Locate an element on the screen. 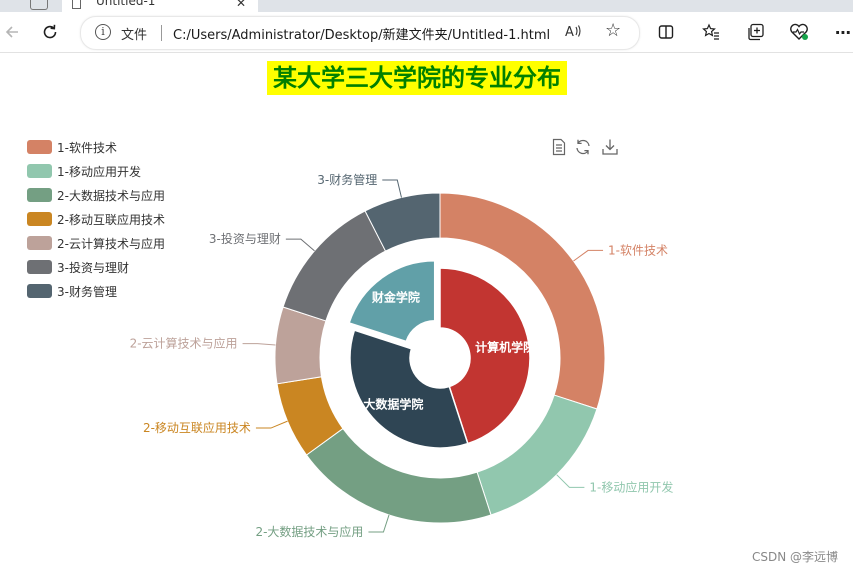  inner-slice-label: 计算机学院 is located at coordinates (505, 347).